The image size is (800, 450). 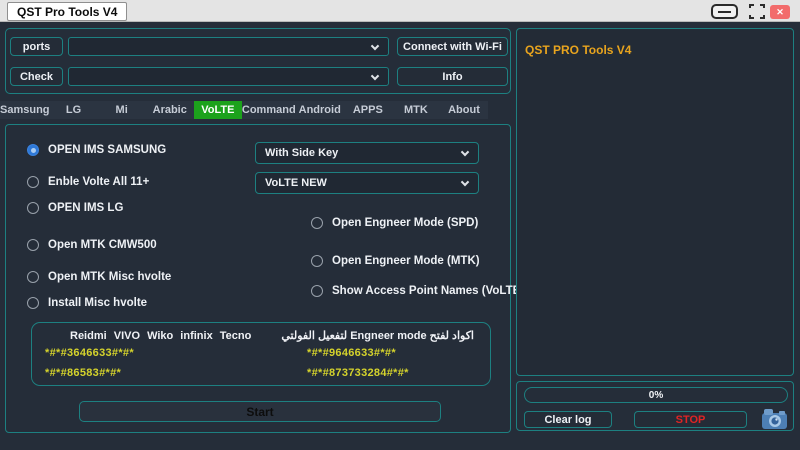 I want to click on stop-button: STOP, so click(x=690, y=419).